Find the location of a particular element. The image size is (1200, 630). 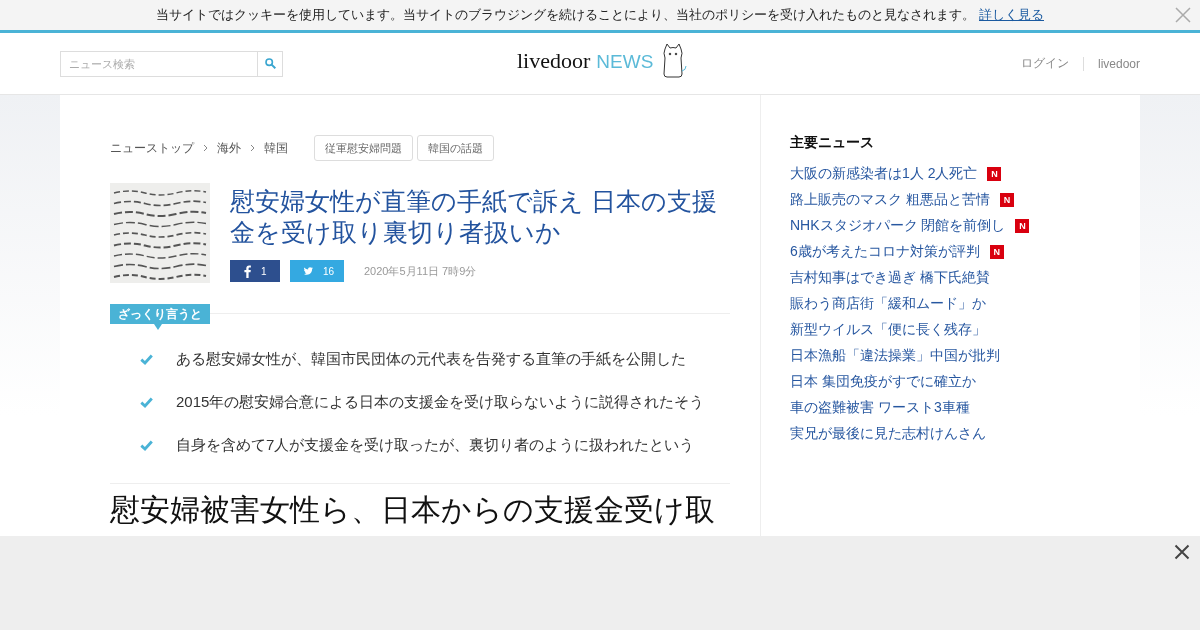

site-link: livedoor is located at coordinates (1111, 63).